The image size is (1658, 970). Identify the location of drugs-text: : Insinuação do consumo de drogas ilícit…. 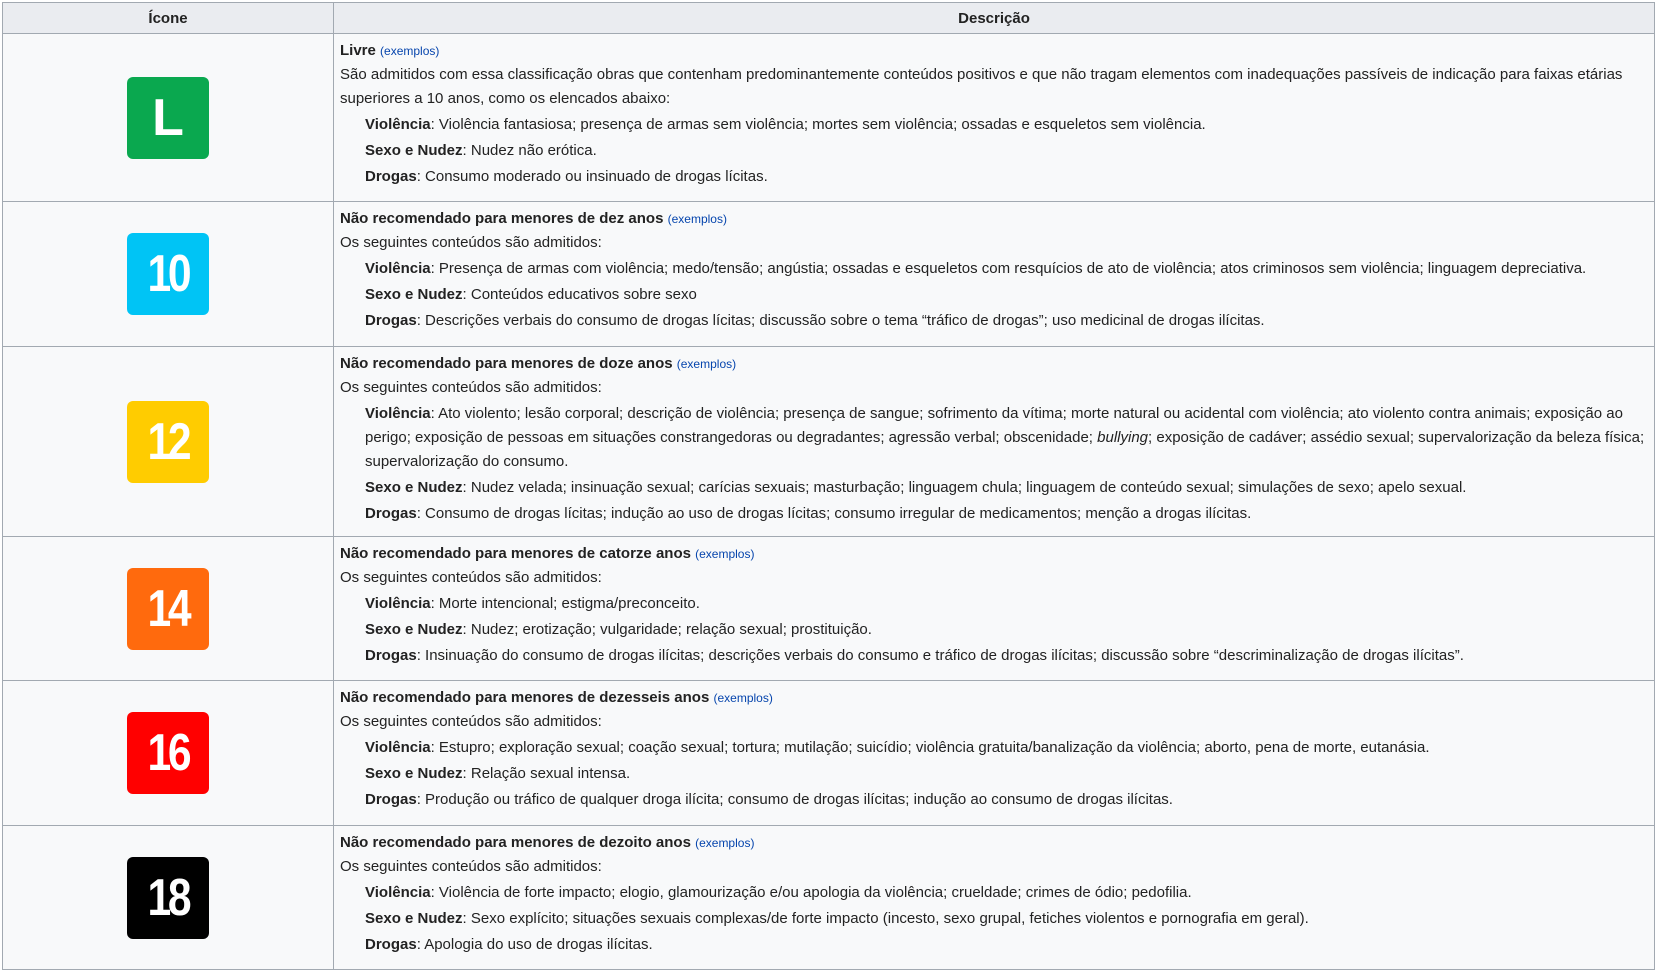
(940, 655).